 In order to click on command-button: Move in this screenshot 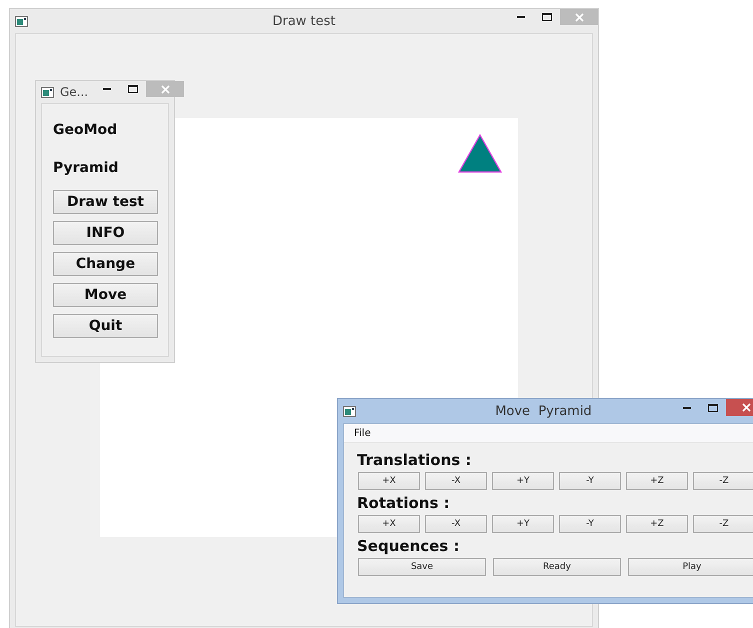, I will do `click(105, 295)`.